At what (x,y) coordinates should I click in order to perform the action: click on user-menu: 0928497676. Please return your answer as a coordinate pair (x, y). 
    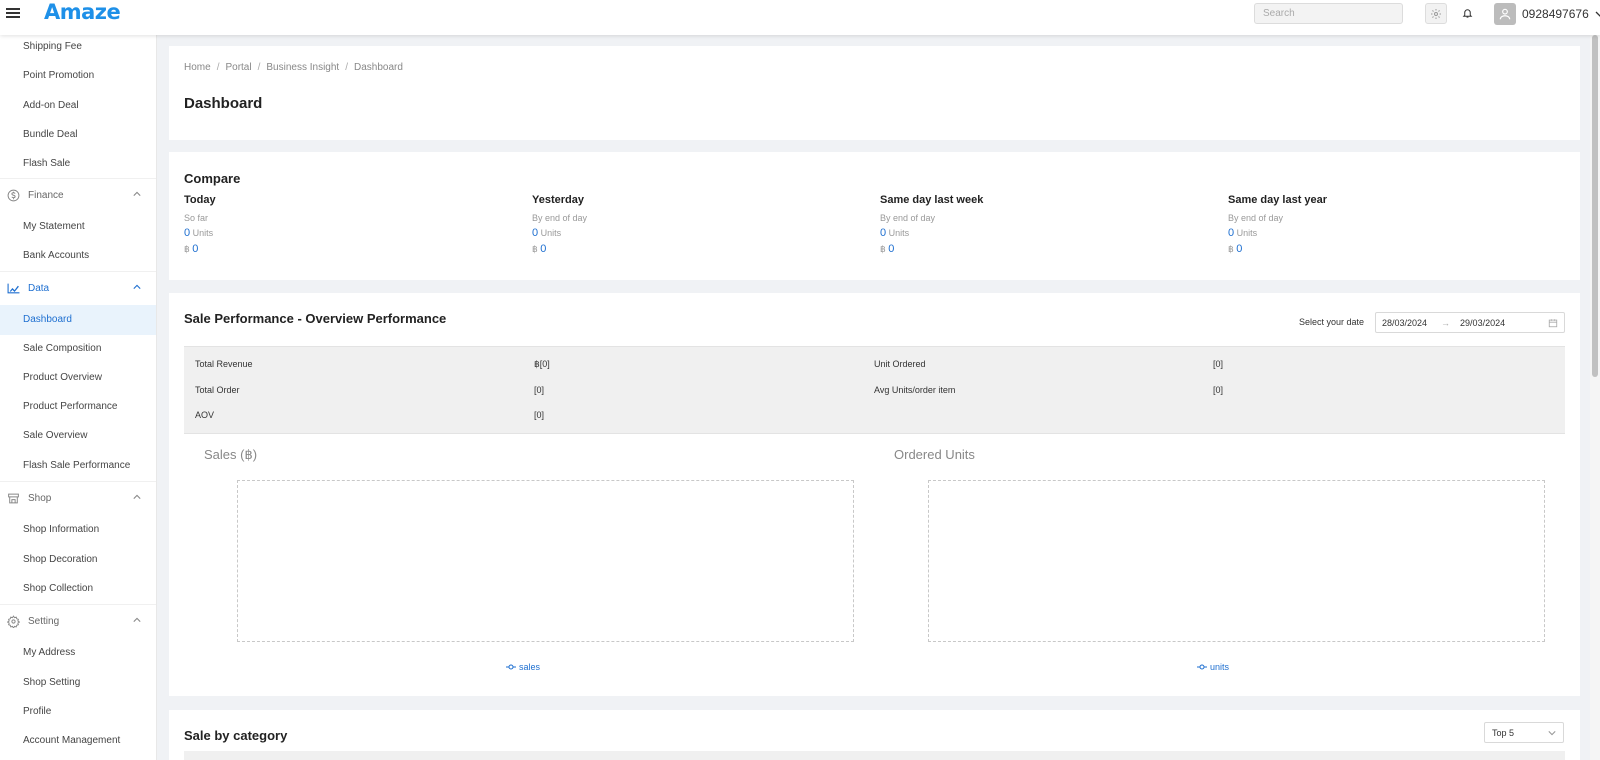
    Looking at the image, I should click on (1547, 14).